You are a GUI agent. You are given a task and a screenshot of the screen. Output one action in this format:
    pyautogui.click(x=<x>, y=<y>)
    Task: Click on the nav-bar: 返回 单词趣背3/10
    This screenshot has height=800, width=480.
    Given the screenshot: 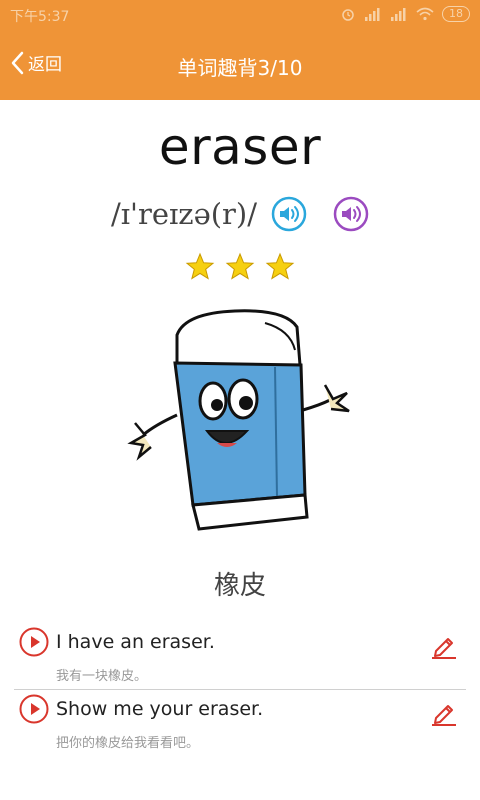 What is the action you would take?
    pyautogui.click(x=240, y=65)
    